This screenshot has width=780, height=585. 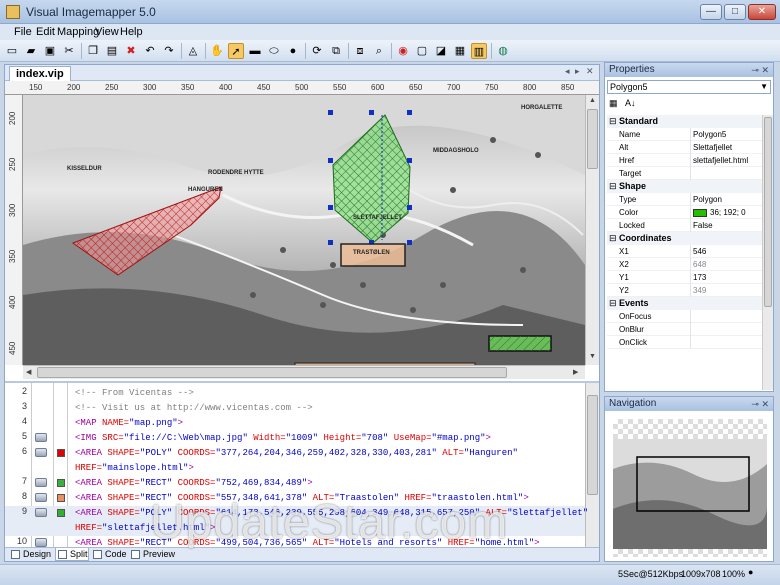 What do you see at coordinates (684, 225) in the screenshot?
I see `property-row: Locked False` at bounding box center [684, 225].